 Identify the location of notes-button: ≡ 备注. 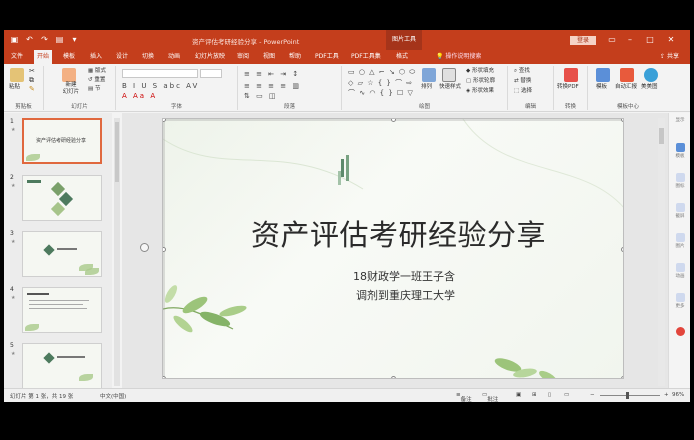
(464, 397).